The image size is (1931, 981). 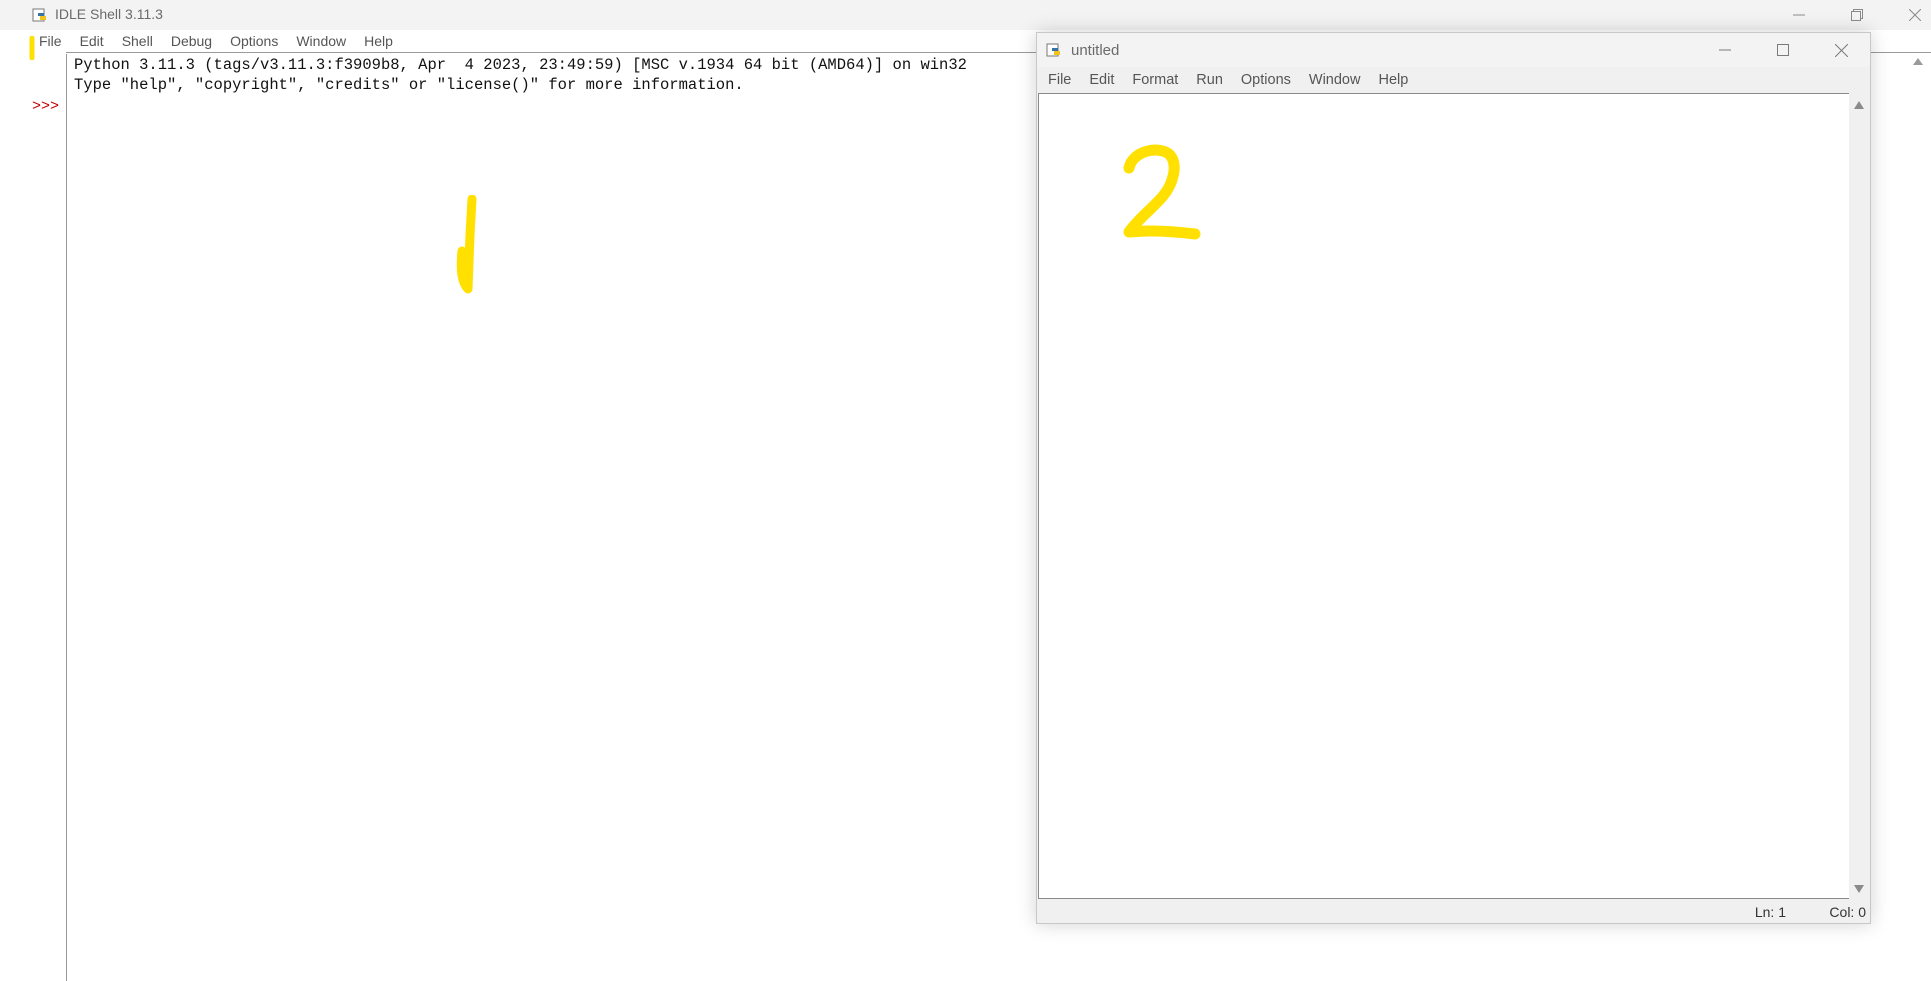 I want to click on shell-prompt: >>>, so click(x=46, y=106).